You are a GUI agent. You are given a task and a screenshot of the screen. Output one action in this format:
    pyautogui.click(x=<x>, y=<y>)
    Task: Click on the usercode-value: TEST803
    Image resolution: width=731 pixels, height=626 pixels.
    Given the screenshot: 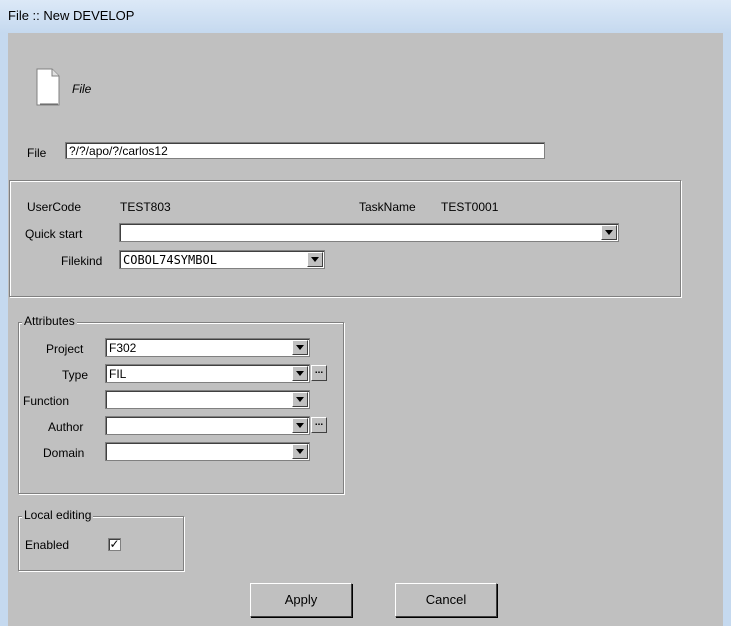 What is the action you would take?
    pyautogui.click(x=145, y=207)
    